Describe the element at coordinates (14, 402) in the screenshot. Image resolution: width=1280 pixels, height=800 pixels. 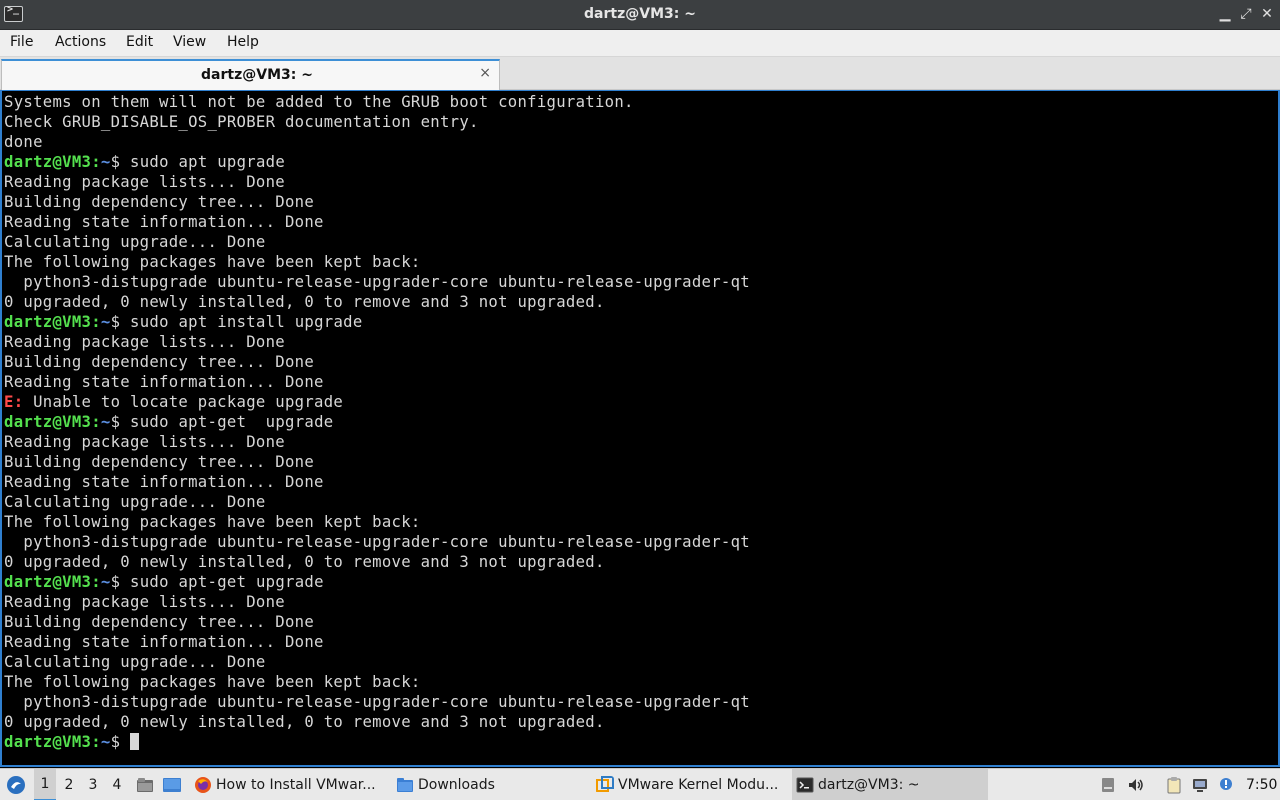
I see `error-label: E:` at that location.